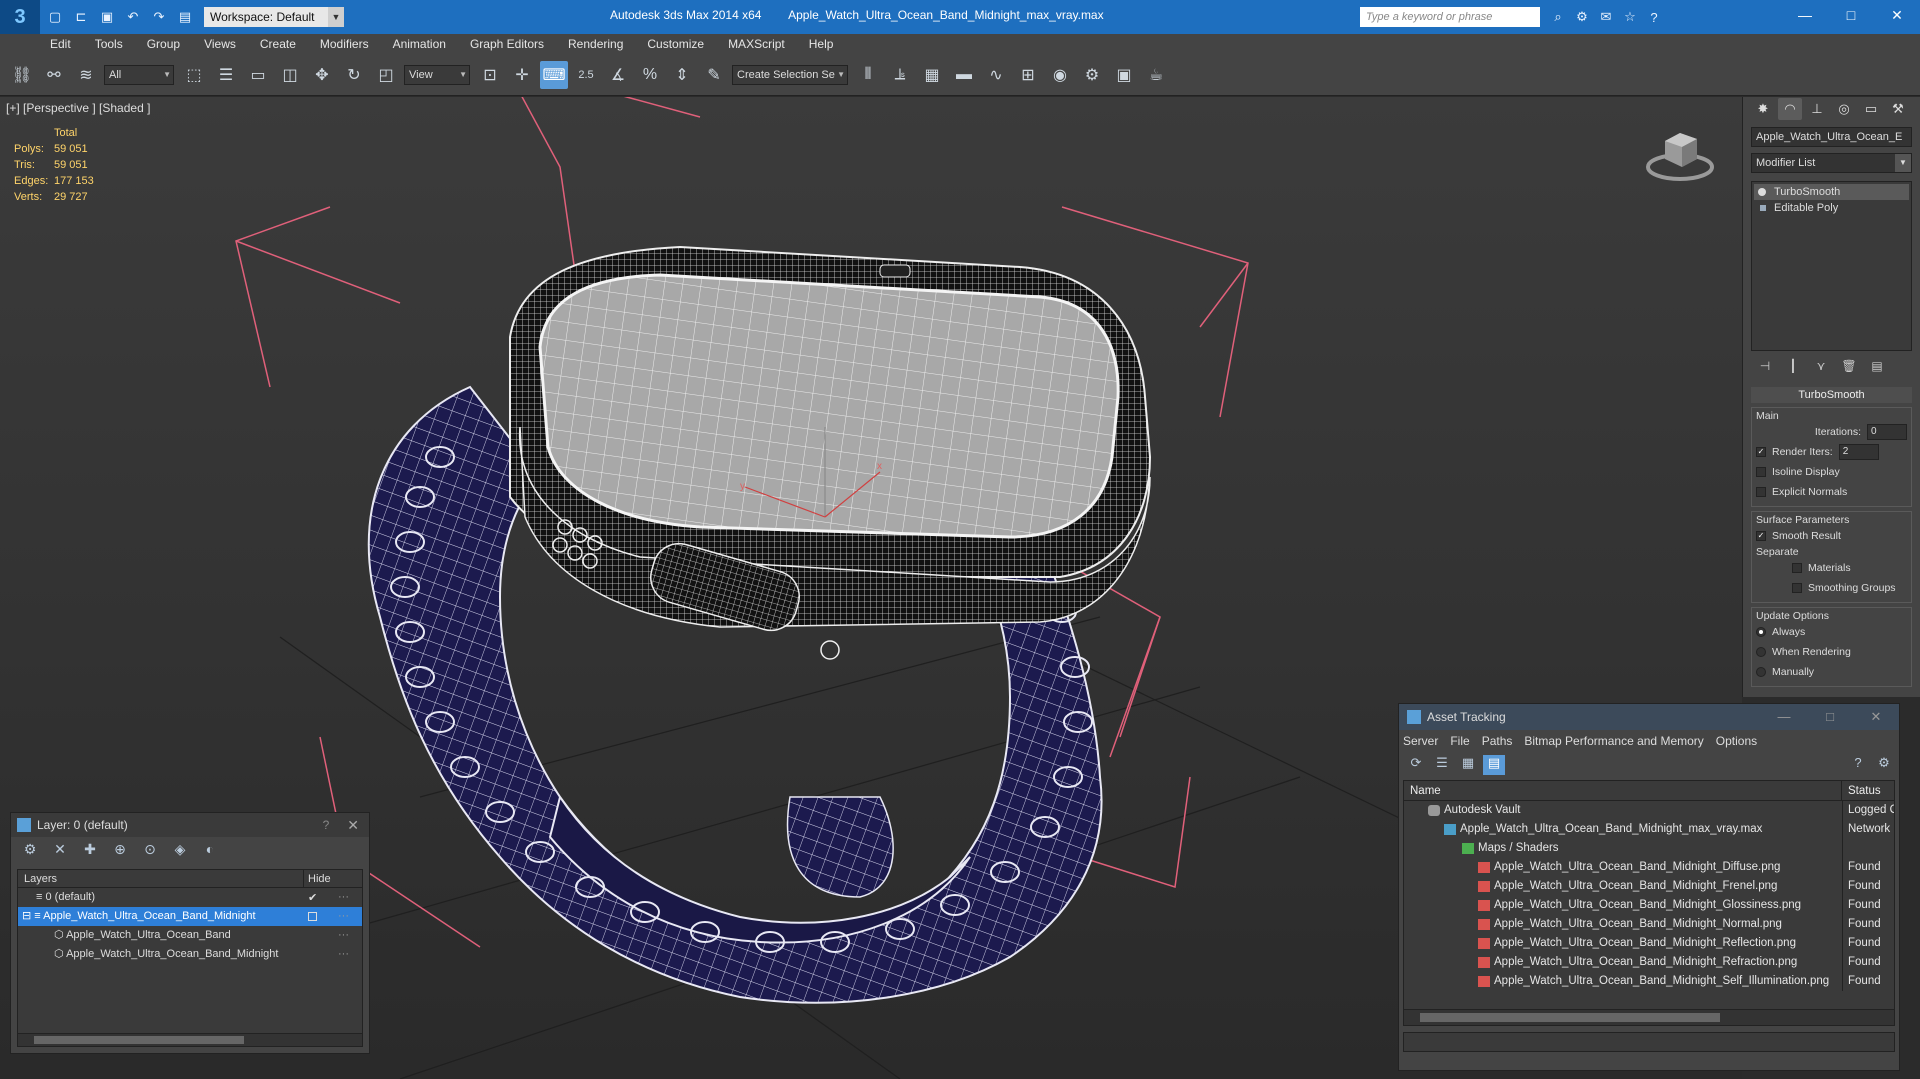  Describe the element at coordinates (107, 17) in the screenshot. I see `save-icon: ▣` at that location.